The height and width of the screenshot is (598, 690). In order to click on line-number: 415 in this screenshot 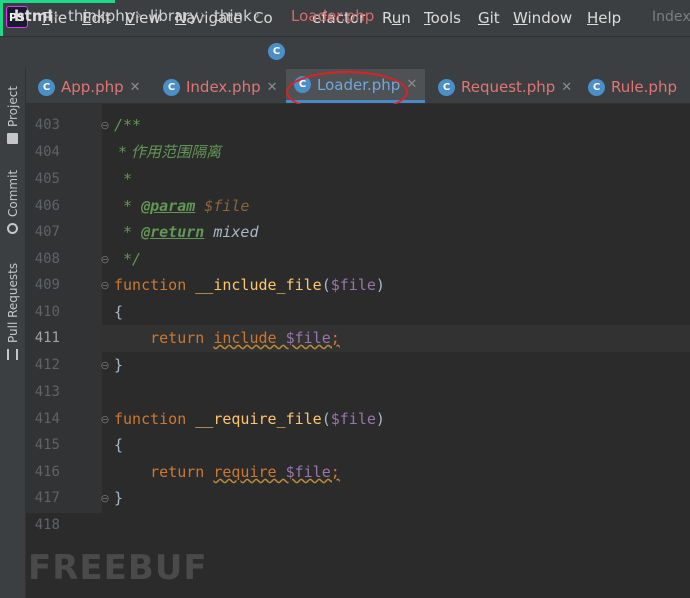, I will do `click(47, 445)`.